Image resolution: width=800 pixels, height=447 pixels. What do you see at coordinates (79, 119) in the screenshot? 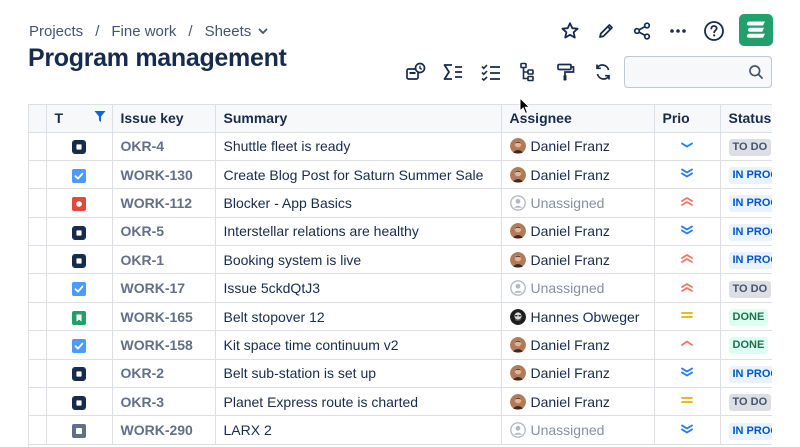
I see `column-header-type: T` at bounding box center [79, 119].